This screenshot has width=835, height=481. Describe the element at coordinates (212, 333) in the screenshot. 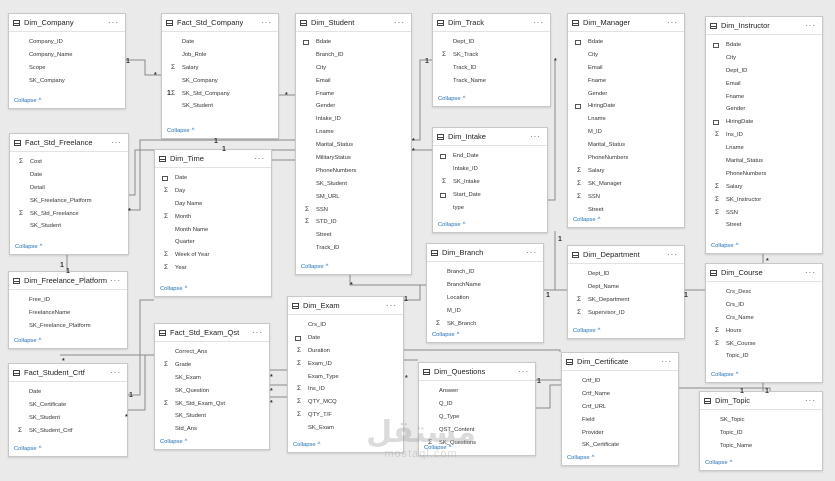

I see `table-header: Fact_Std_Exam_Qst ···` at that location.